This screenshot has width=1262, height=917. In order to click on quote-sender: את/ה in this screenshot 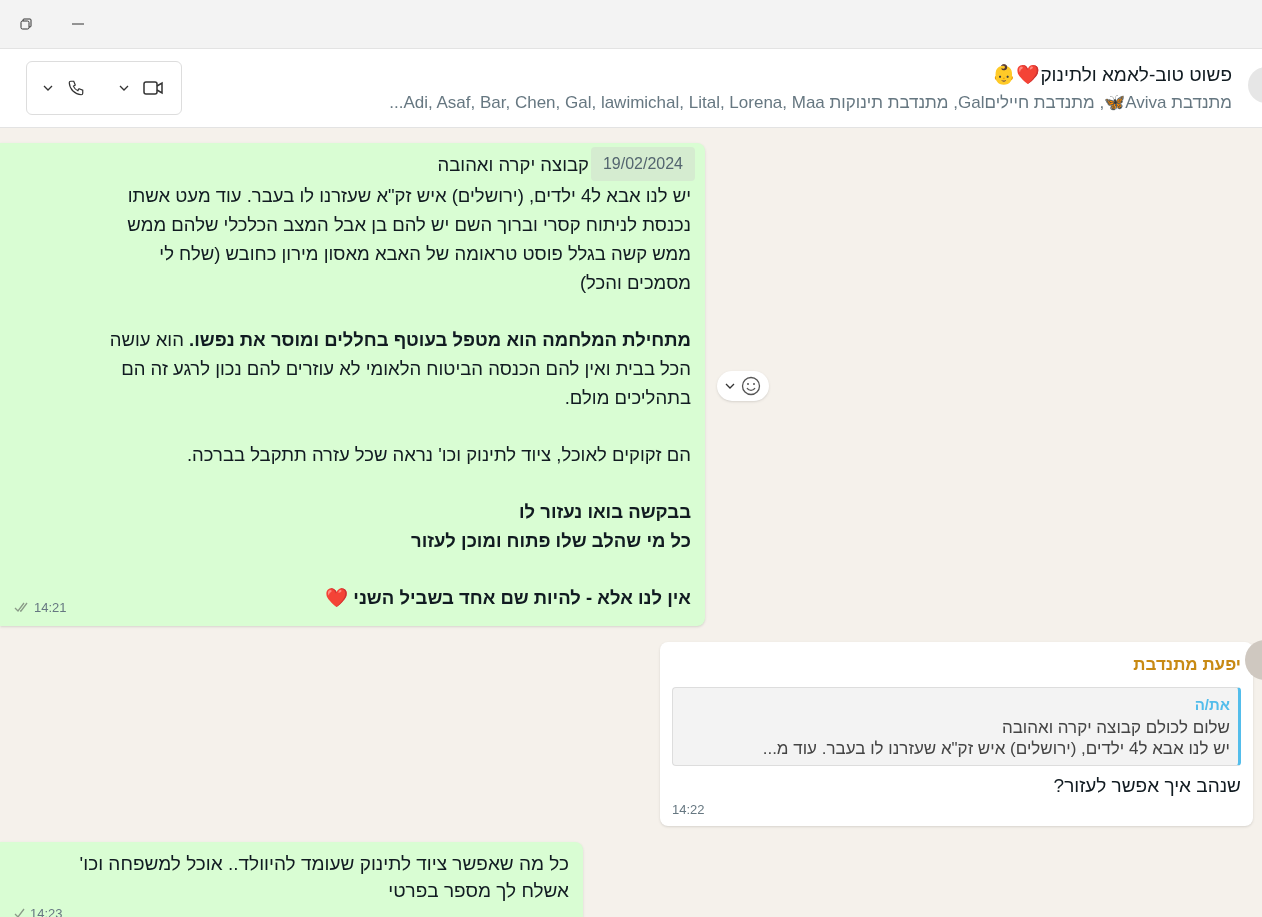, I will do `click(1211, 705)`.